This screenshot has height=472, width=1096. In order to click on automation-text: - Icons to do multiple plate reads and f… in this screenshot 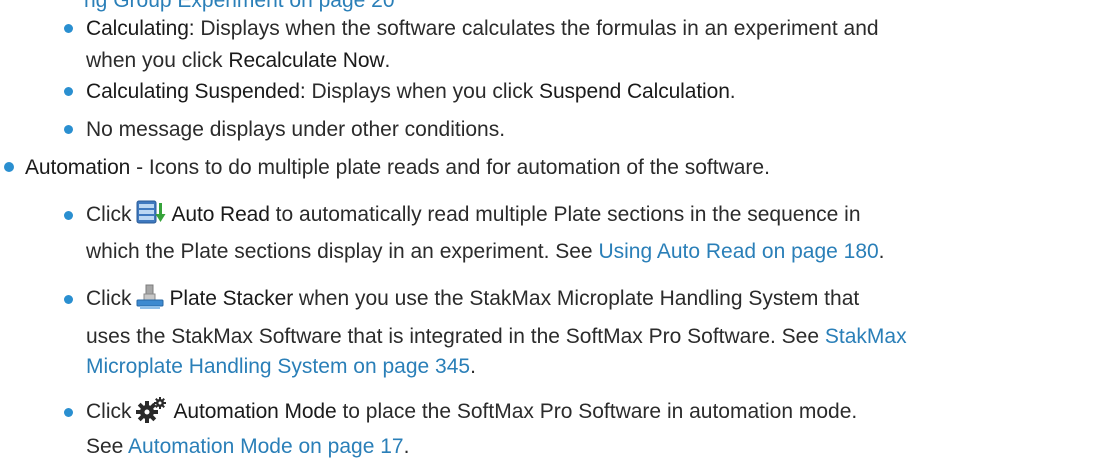, I will do `click(450, 167)`.